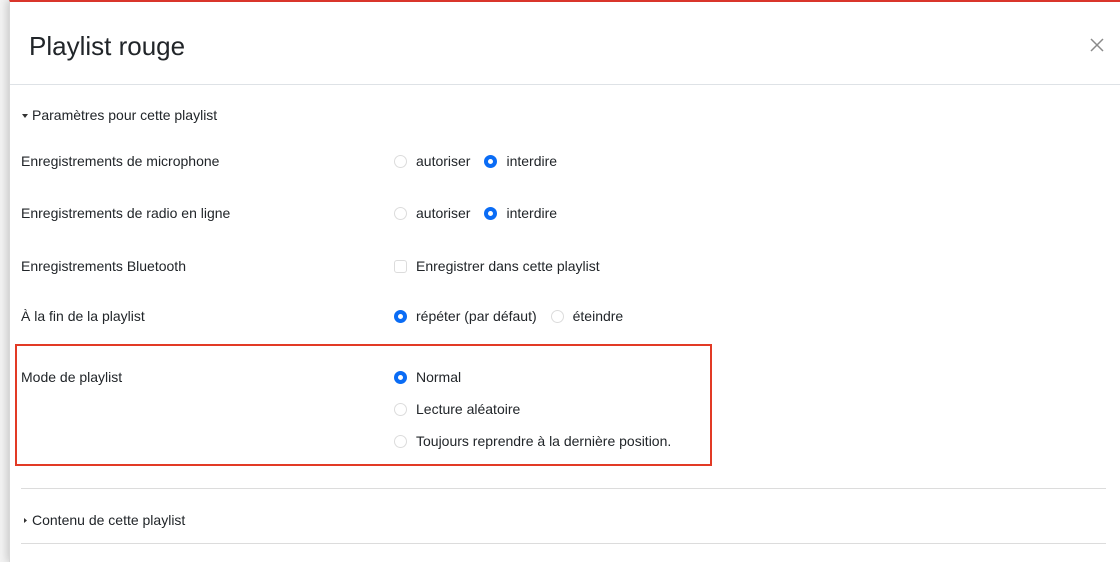 This screenshot has height=562, width=1120. Describe the element at coordinates (443, 213) in the screenshot. I see `online-radio-allow-label: autoriser` at that location.